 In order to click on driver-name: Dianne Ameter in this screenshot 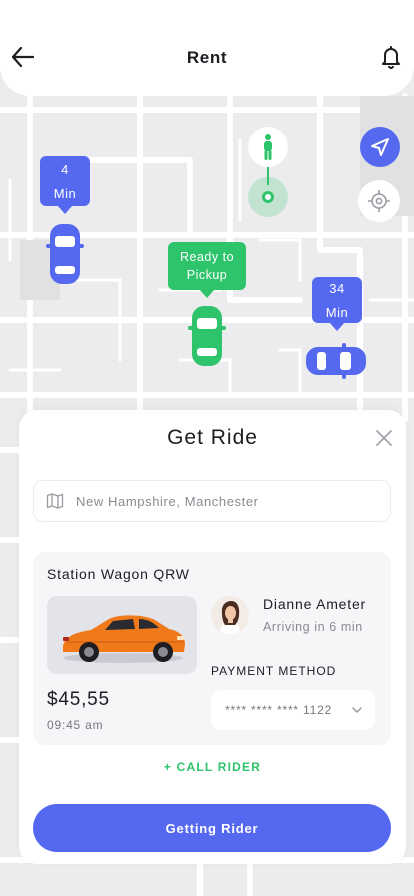, I will do `click(315, 604)`.